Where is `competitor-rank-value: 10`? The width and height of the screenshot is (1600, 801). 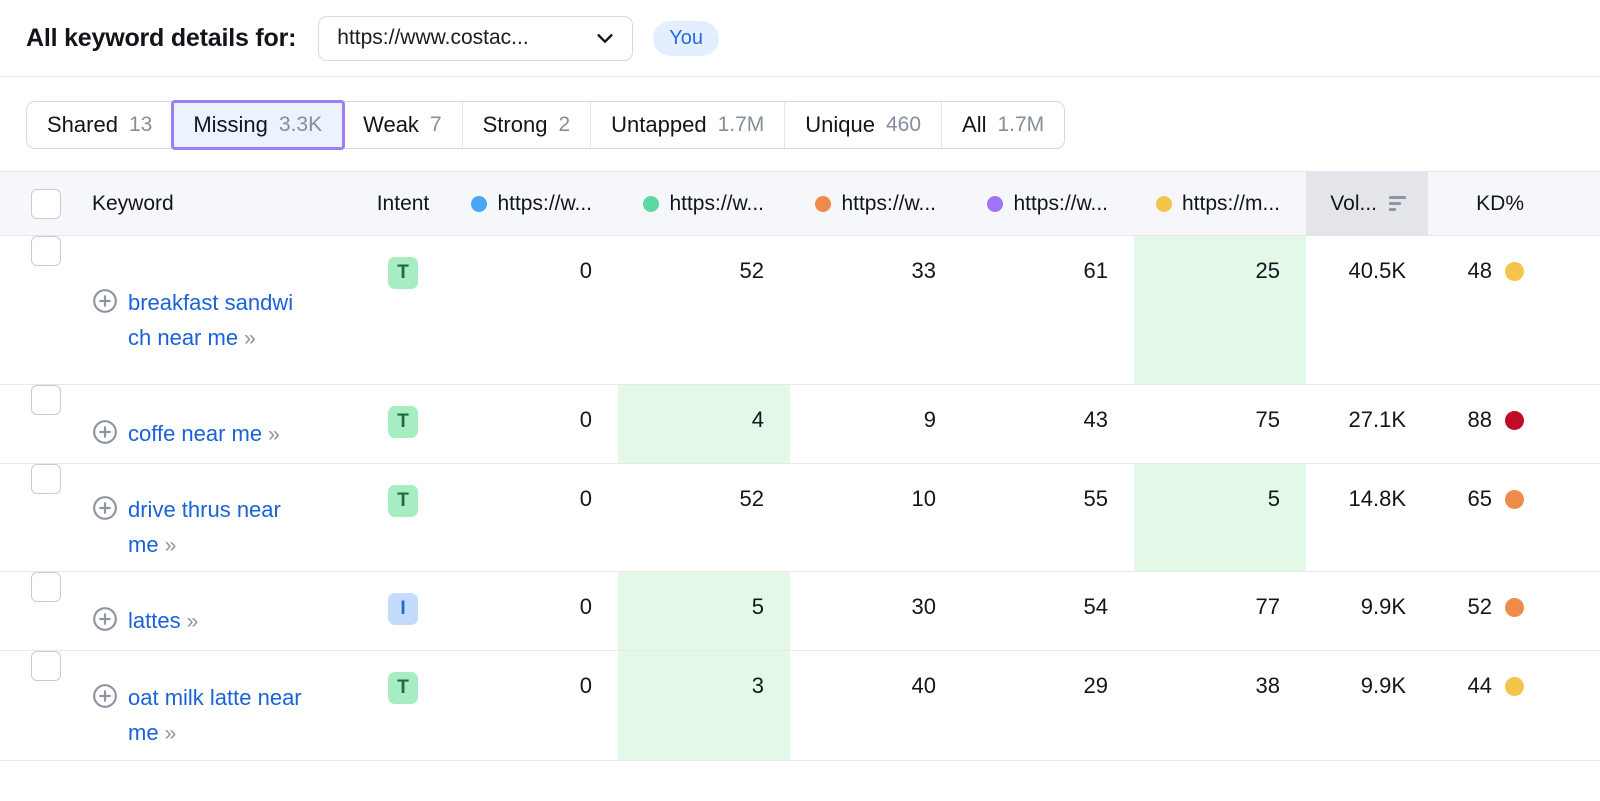 competitor-rank-value: 10 is located at coordinates (923, 498).